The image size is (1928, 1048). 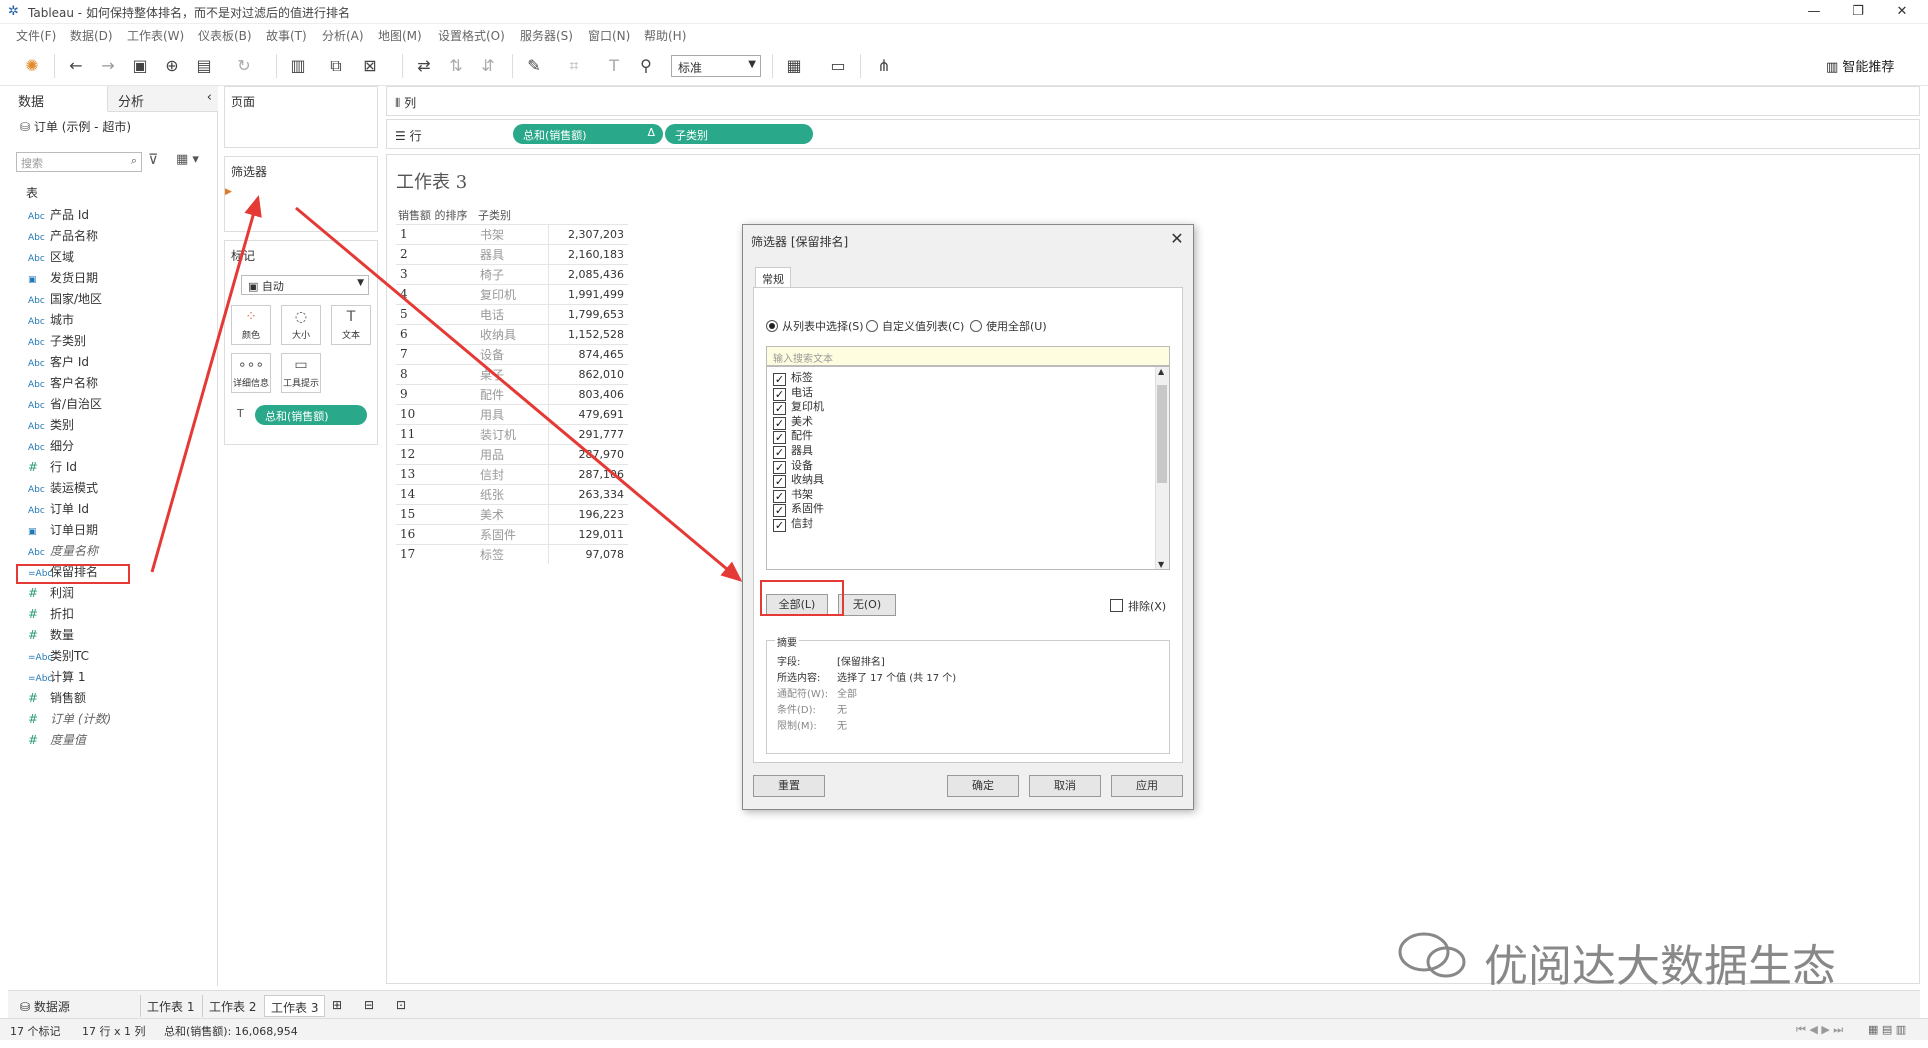 I want to click on field-item: Abc 客户 Id, so click(x=58, y=362).